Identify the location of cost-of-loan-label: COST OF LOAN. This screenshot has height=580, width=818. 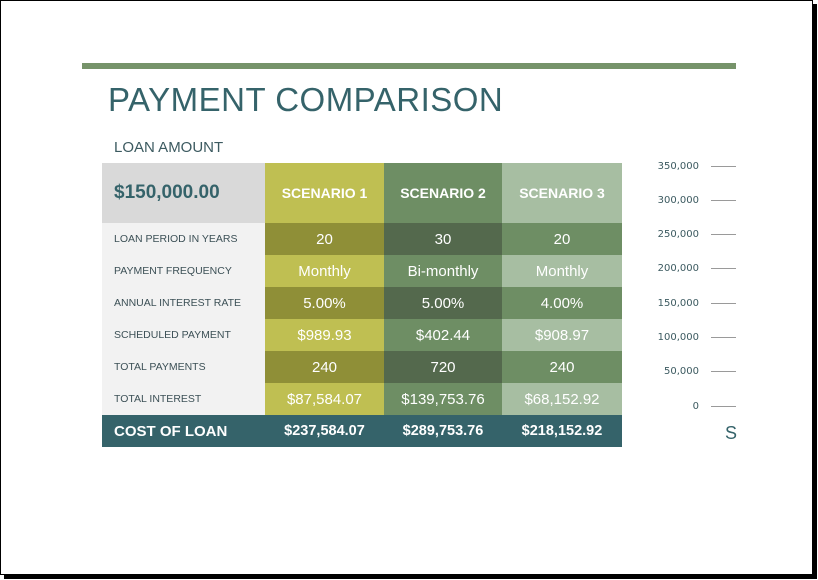
(171, 431).